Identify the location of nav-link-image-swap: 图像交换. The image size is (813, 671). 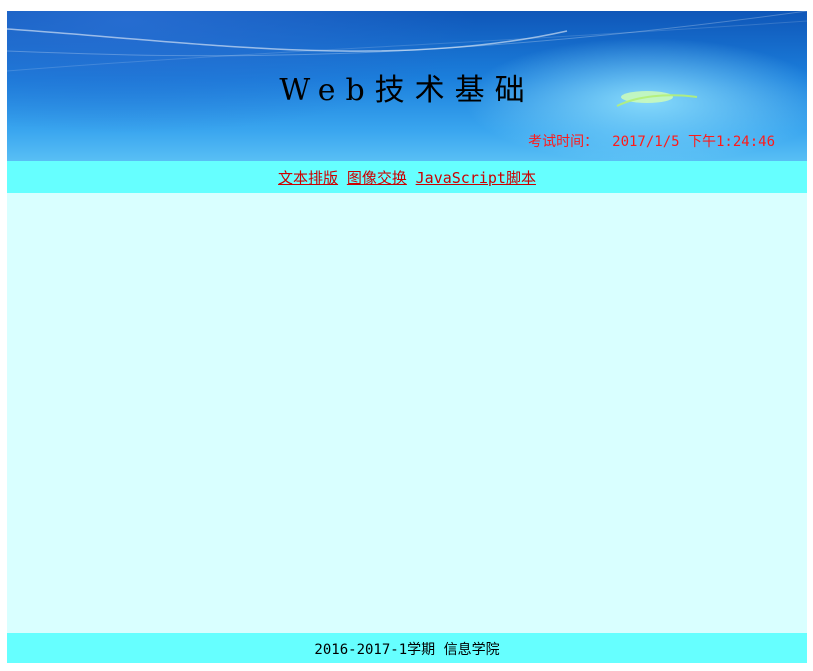
(377, 178).